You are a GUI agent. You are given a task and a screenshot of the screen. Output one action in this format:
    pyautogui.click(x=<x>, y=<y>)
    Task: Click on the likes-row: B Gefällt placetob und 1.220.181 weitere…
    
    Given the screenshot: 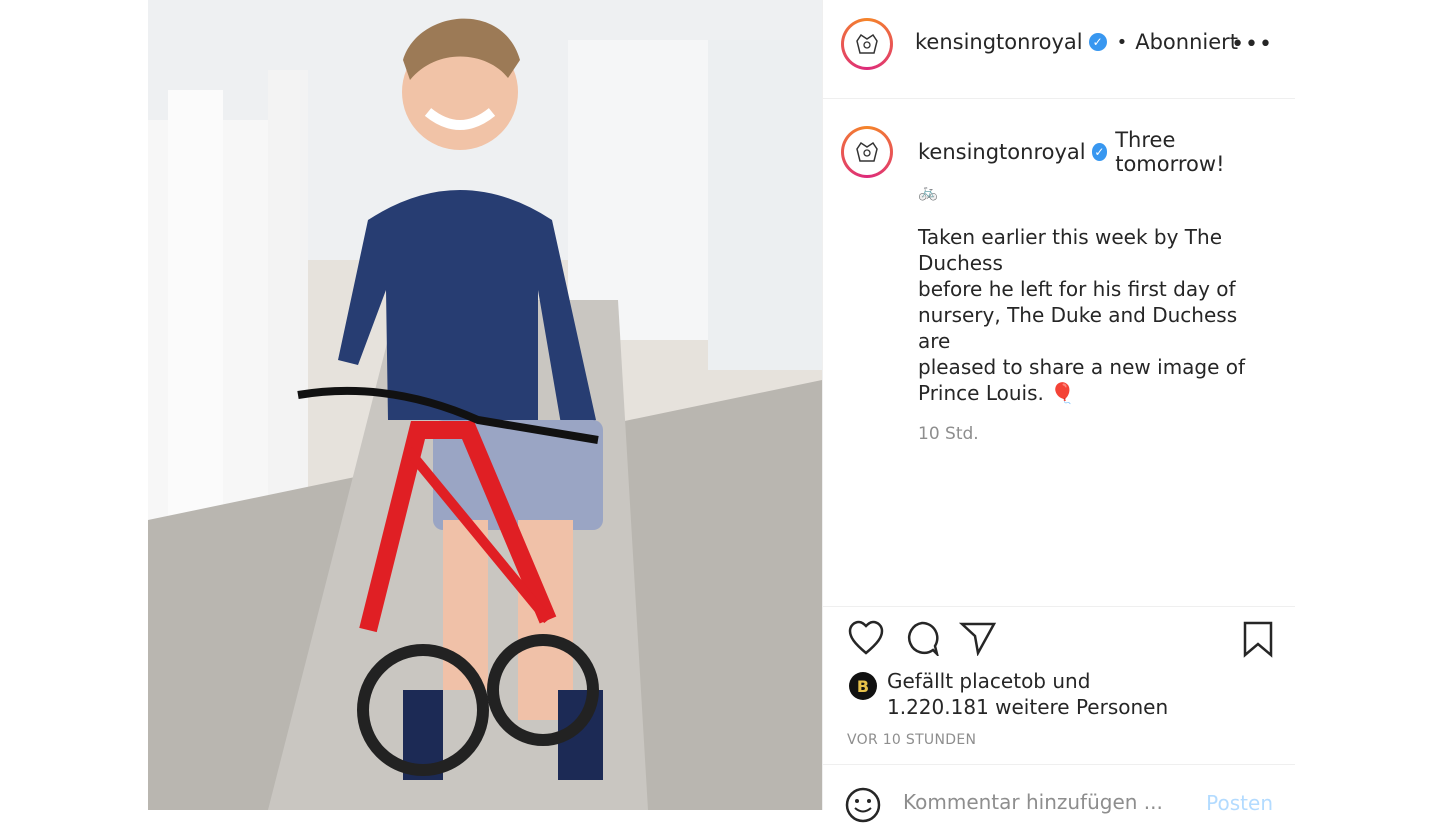 What is the action you would take?
    pyautogui.click(x=1008, y=694)
    